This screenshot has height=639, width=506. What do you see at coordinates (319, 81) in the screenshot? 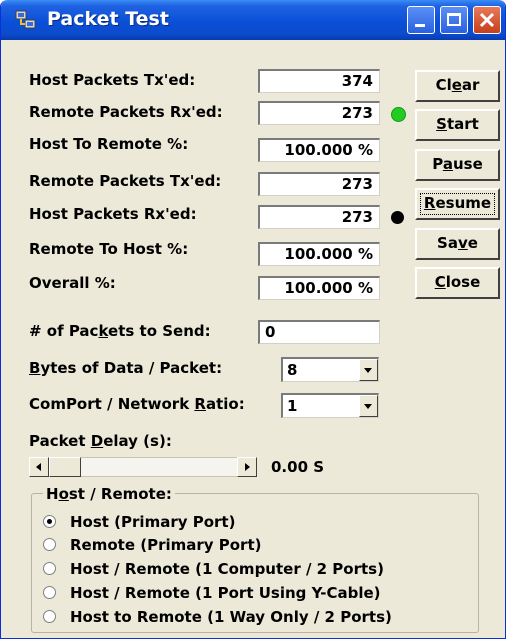
I see `host-packets-txed-value: 374` at bounding box center [319, 81].